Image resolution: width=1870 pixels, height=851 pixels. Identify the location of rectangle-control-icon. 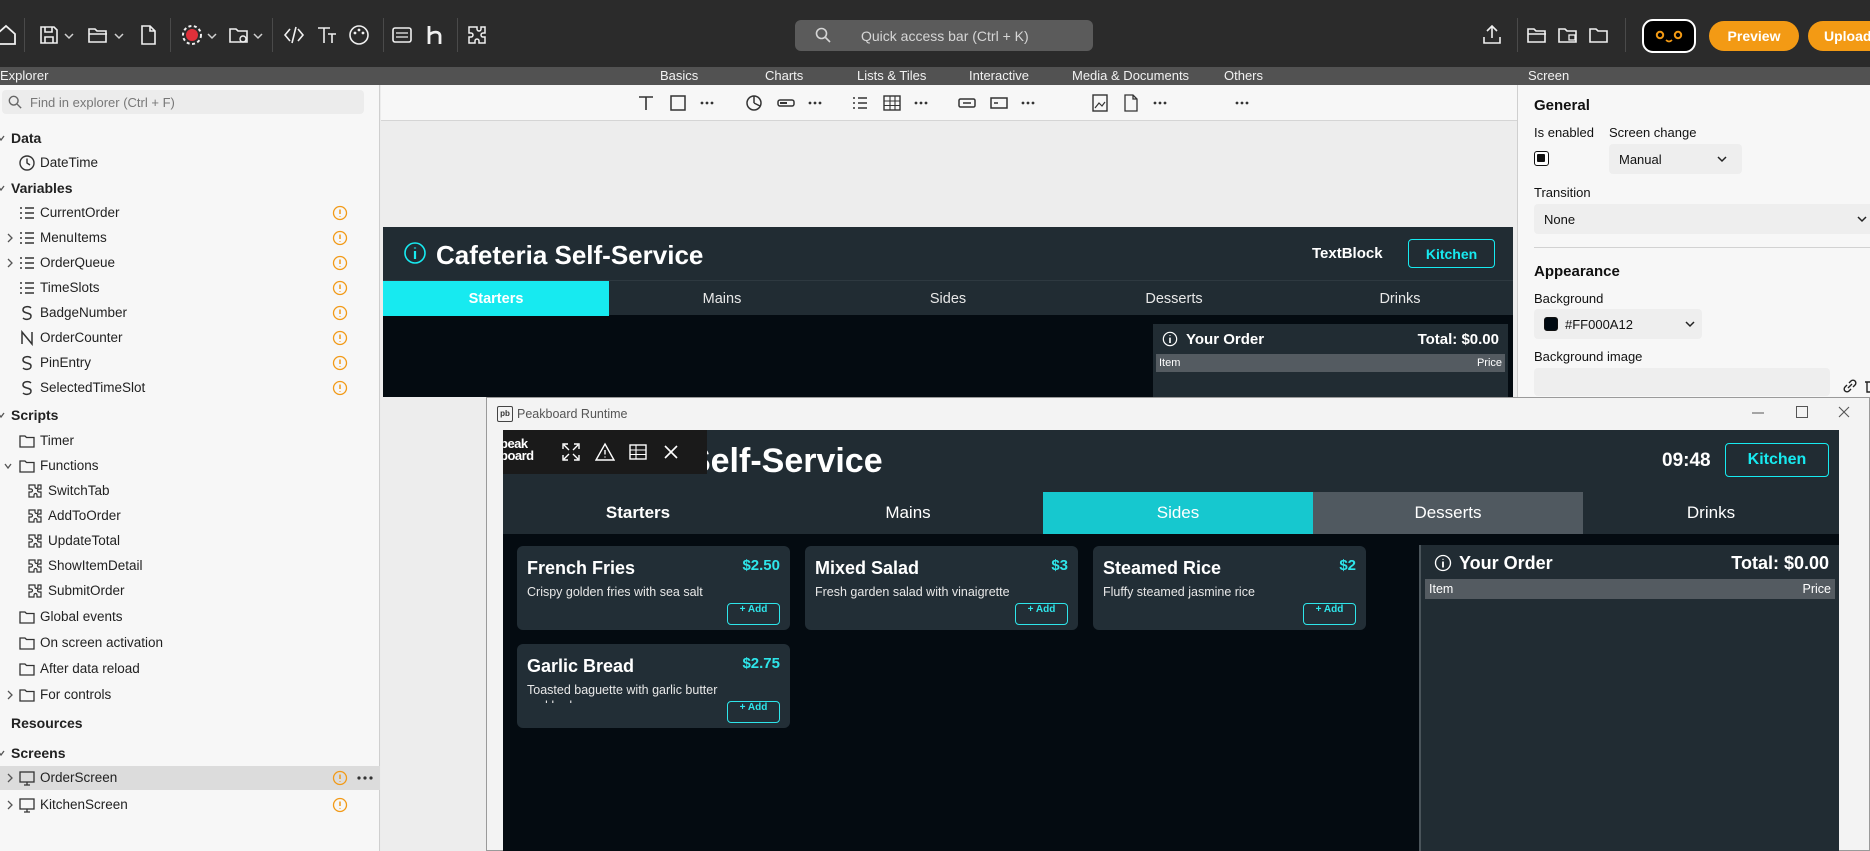
(678, 103).